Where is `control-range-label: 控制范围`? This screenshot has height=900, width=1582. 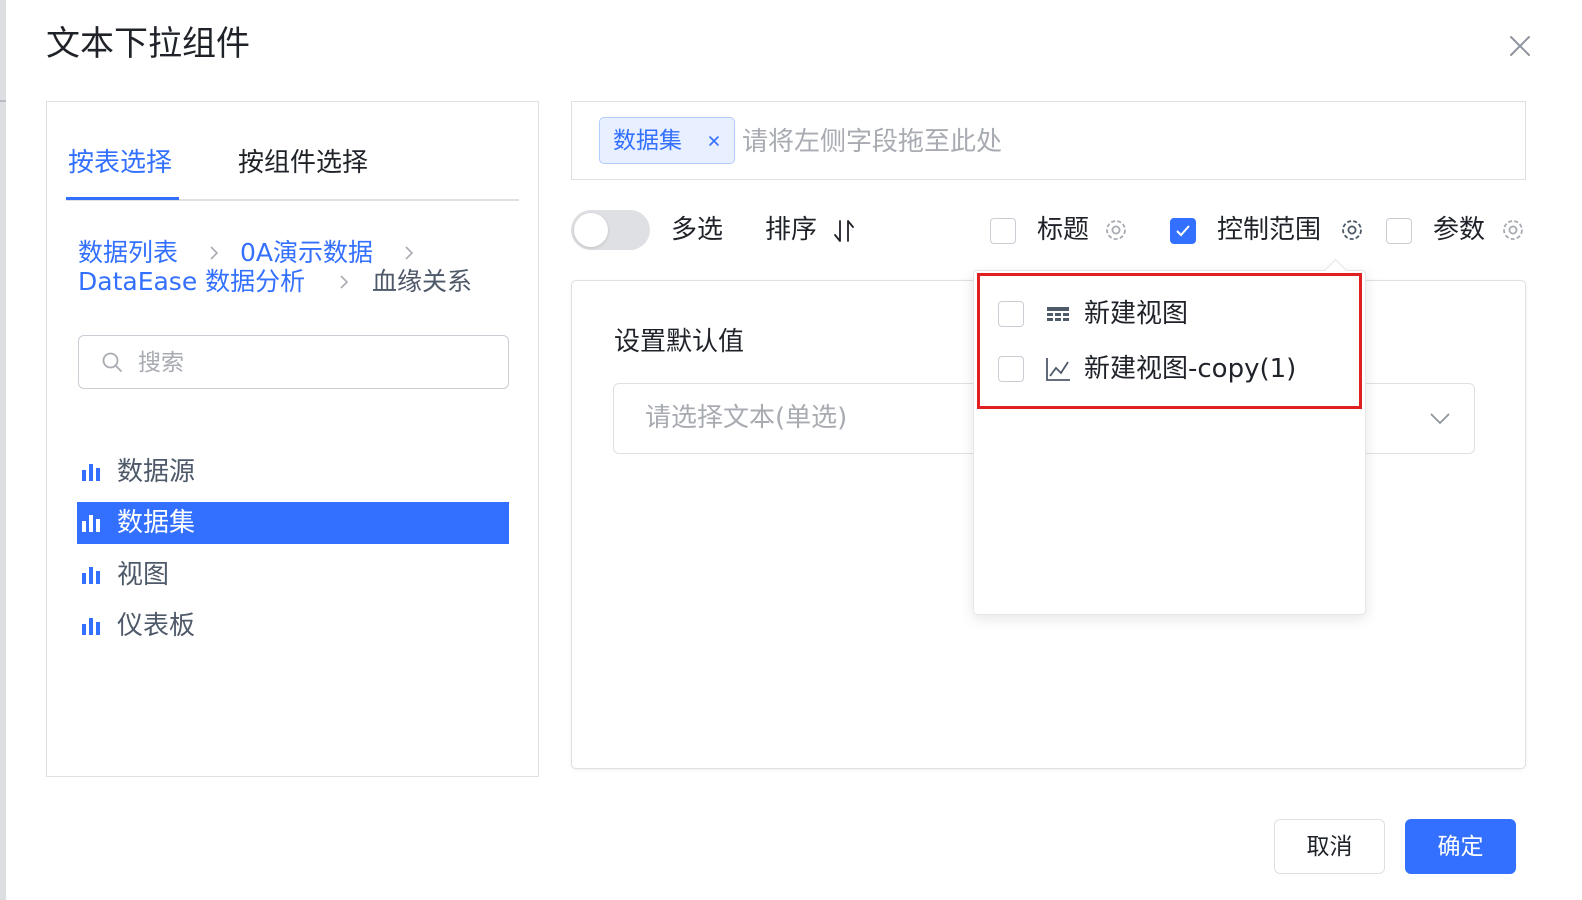 control-range-label: 控制范围 is located at coordinates (1269, 230).